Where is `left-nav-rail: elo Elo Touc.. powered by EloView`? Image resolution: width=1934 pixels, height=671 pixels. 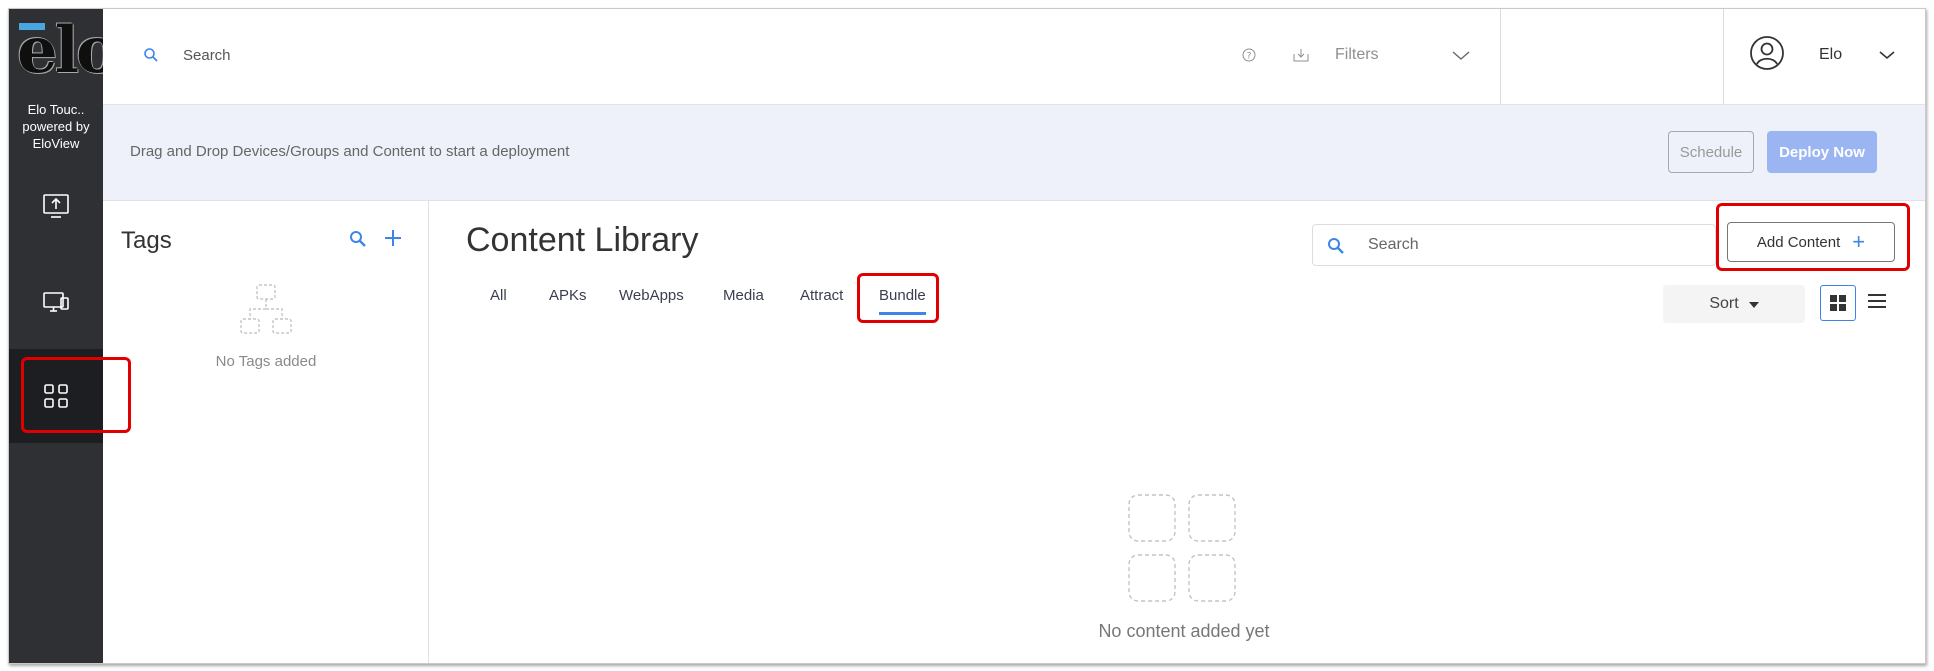
left-nav-rail: elo Elo Touc.. powered by EloView is located at coordinates (64, 336).